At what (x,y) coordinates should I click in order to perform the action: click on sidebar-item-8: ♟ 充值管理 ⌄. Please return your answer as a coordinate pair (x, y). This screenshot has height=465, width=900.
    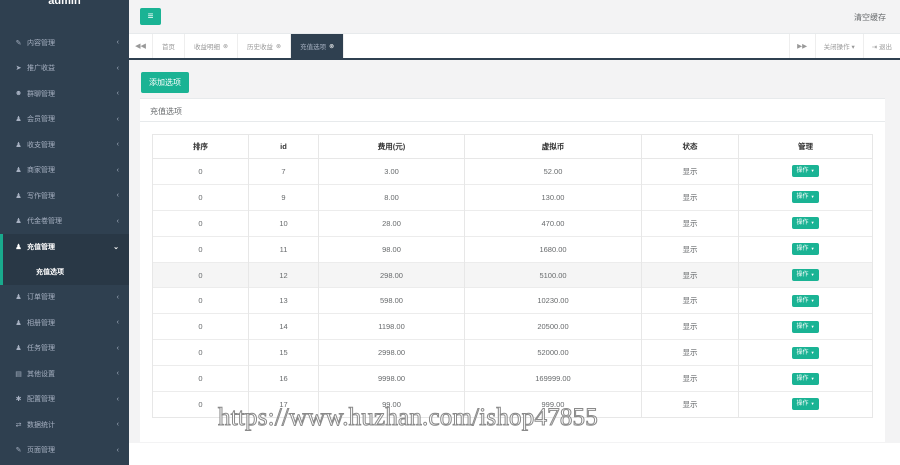
    Looking at the image, I should click on (64, 247).